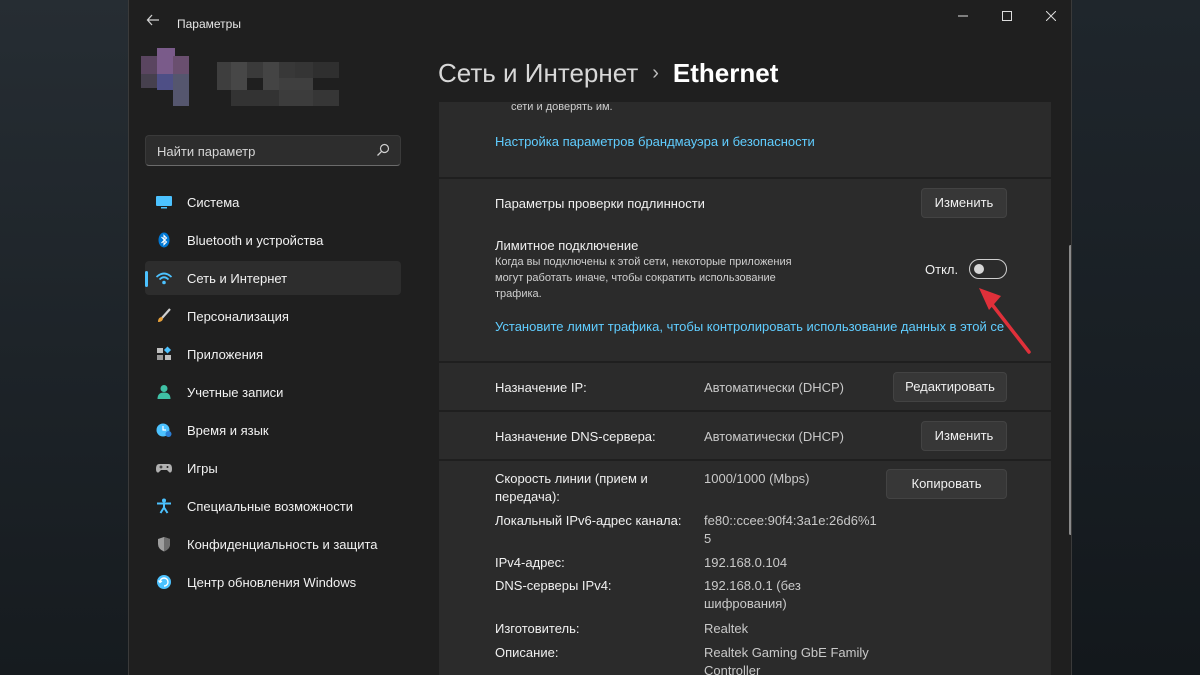  Describe the element at coordinates (746, 562) in the screenshot. I see `prop-value-ipv4: 192.168.0.104` at that location.